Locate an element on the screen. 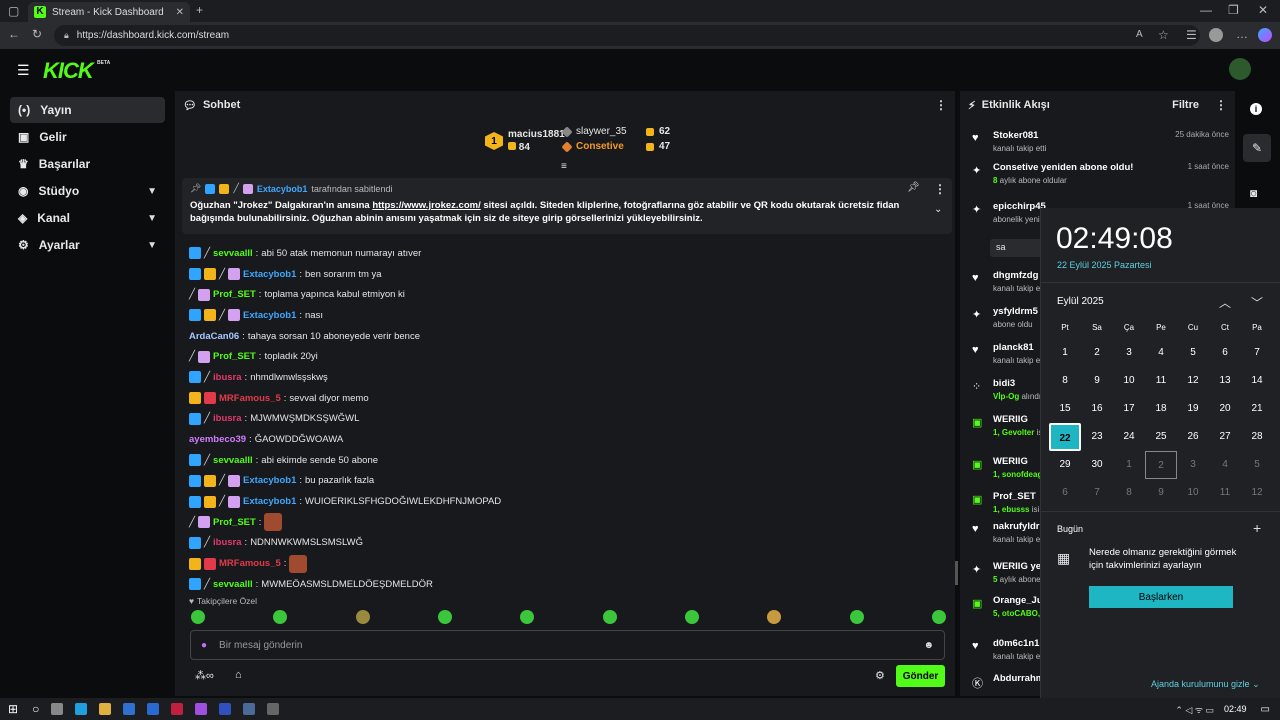  sidebar-item-yayin: (•) Yayın is located at coordinates (87, 110).